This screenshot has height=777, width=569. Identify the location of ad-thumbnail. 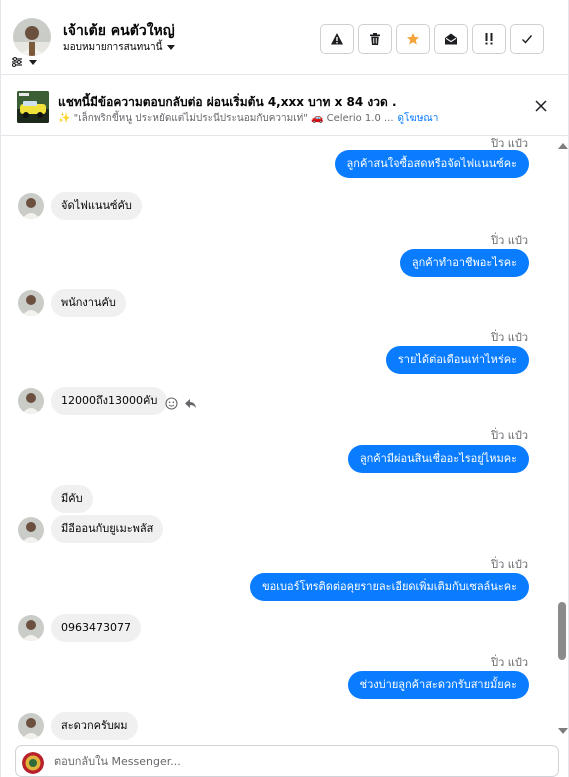
(33, 107).